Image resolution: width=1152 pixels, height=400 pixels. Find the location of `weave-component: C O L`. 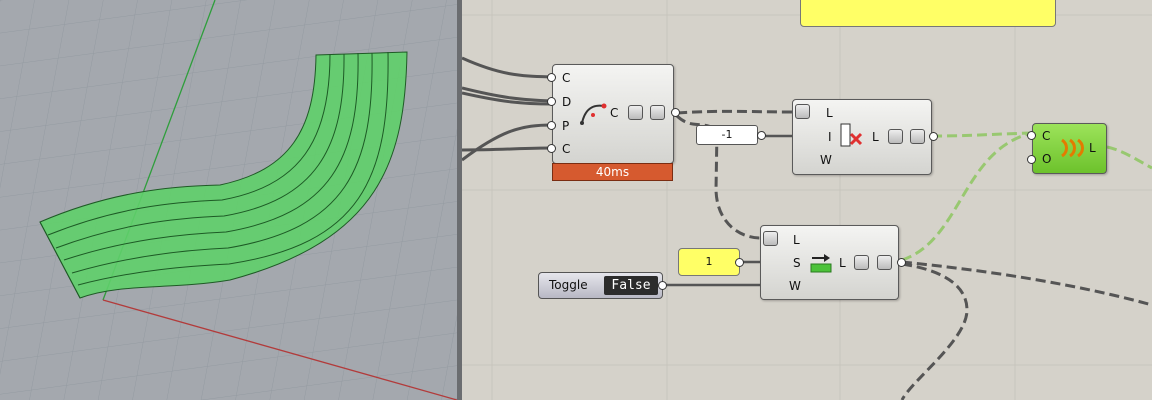

weave-component: C O L is located at coordinates (1069, 148).